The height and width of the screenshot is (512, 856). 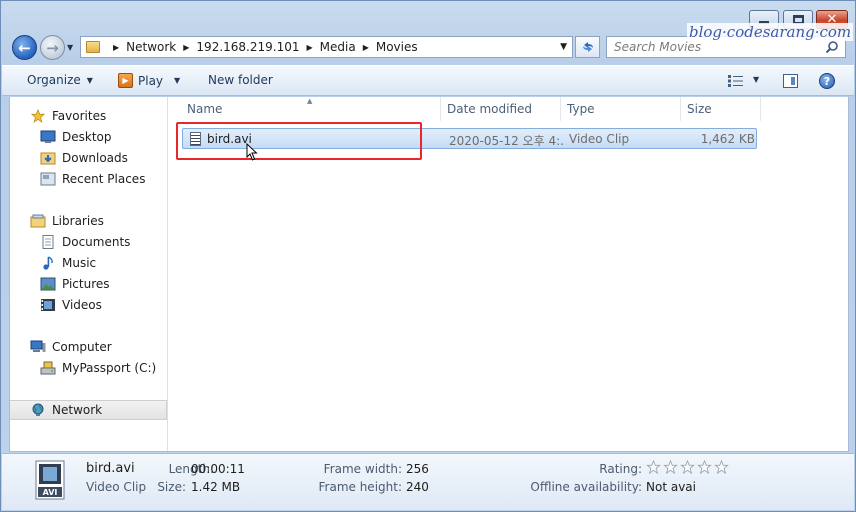 What do you see at coordinates (48, 263) in the screenshot?
I see `music-icon` at bounding box center [48, 263].